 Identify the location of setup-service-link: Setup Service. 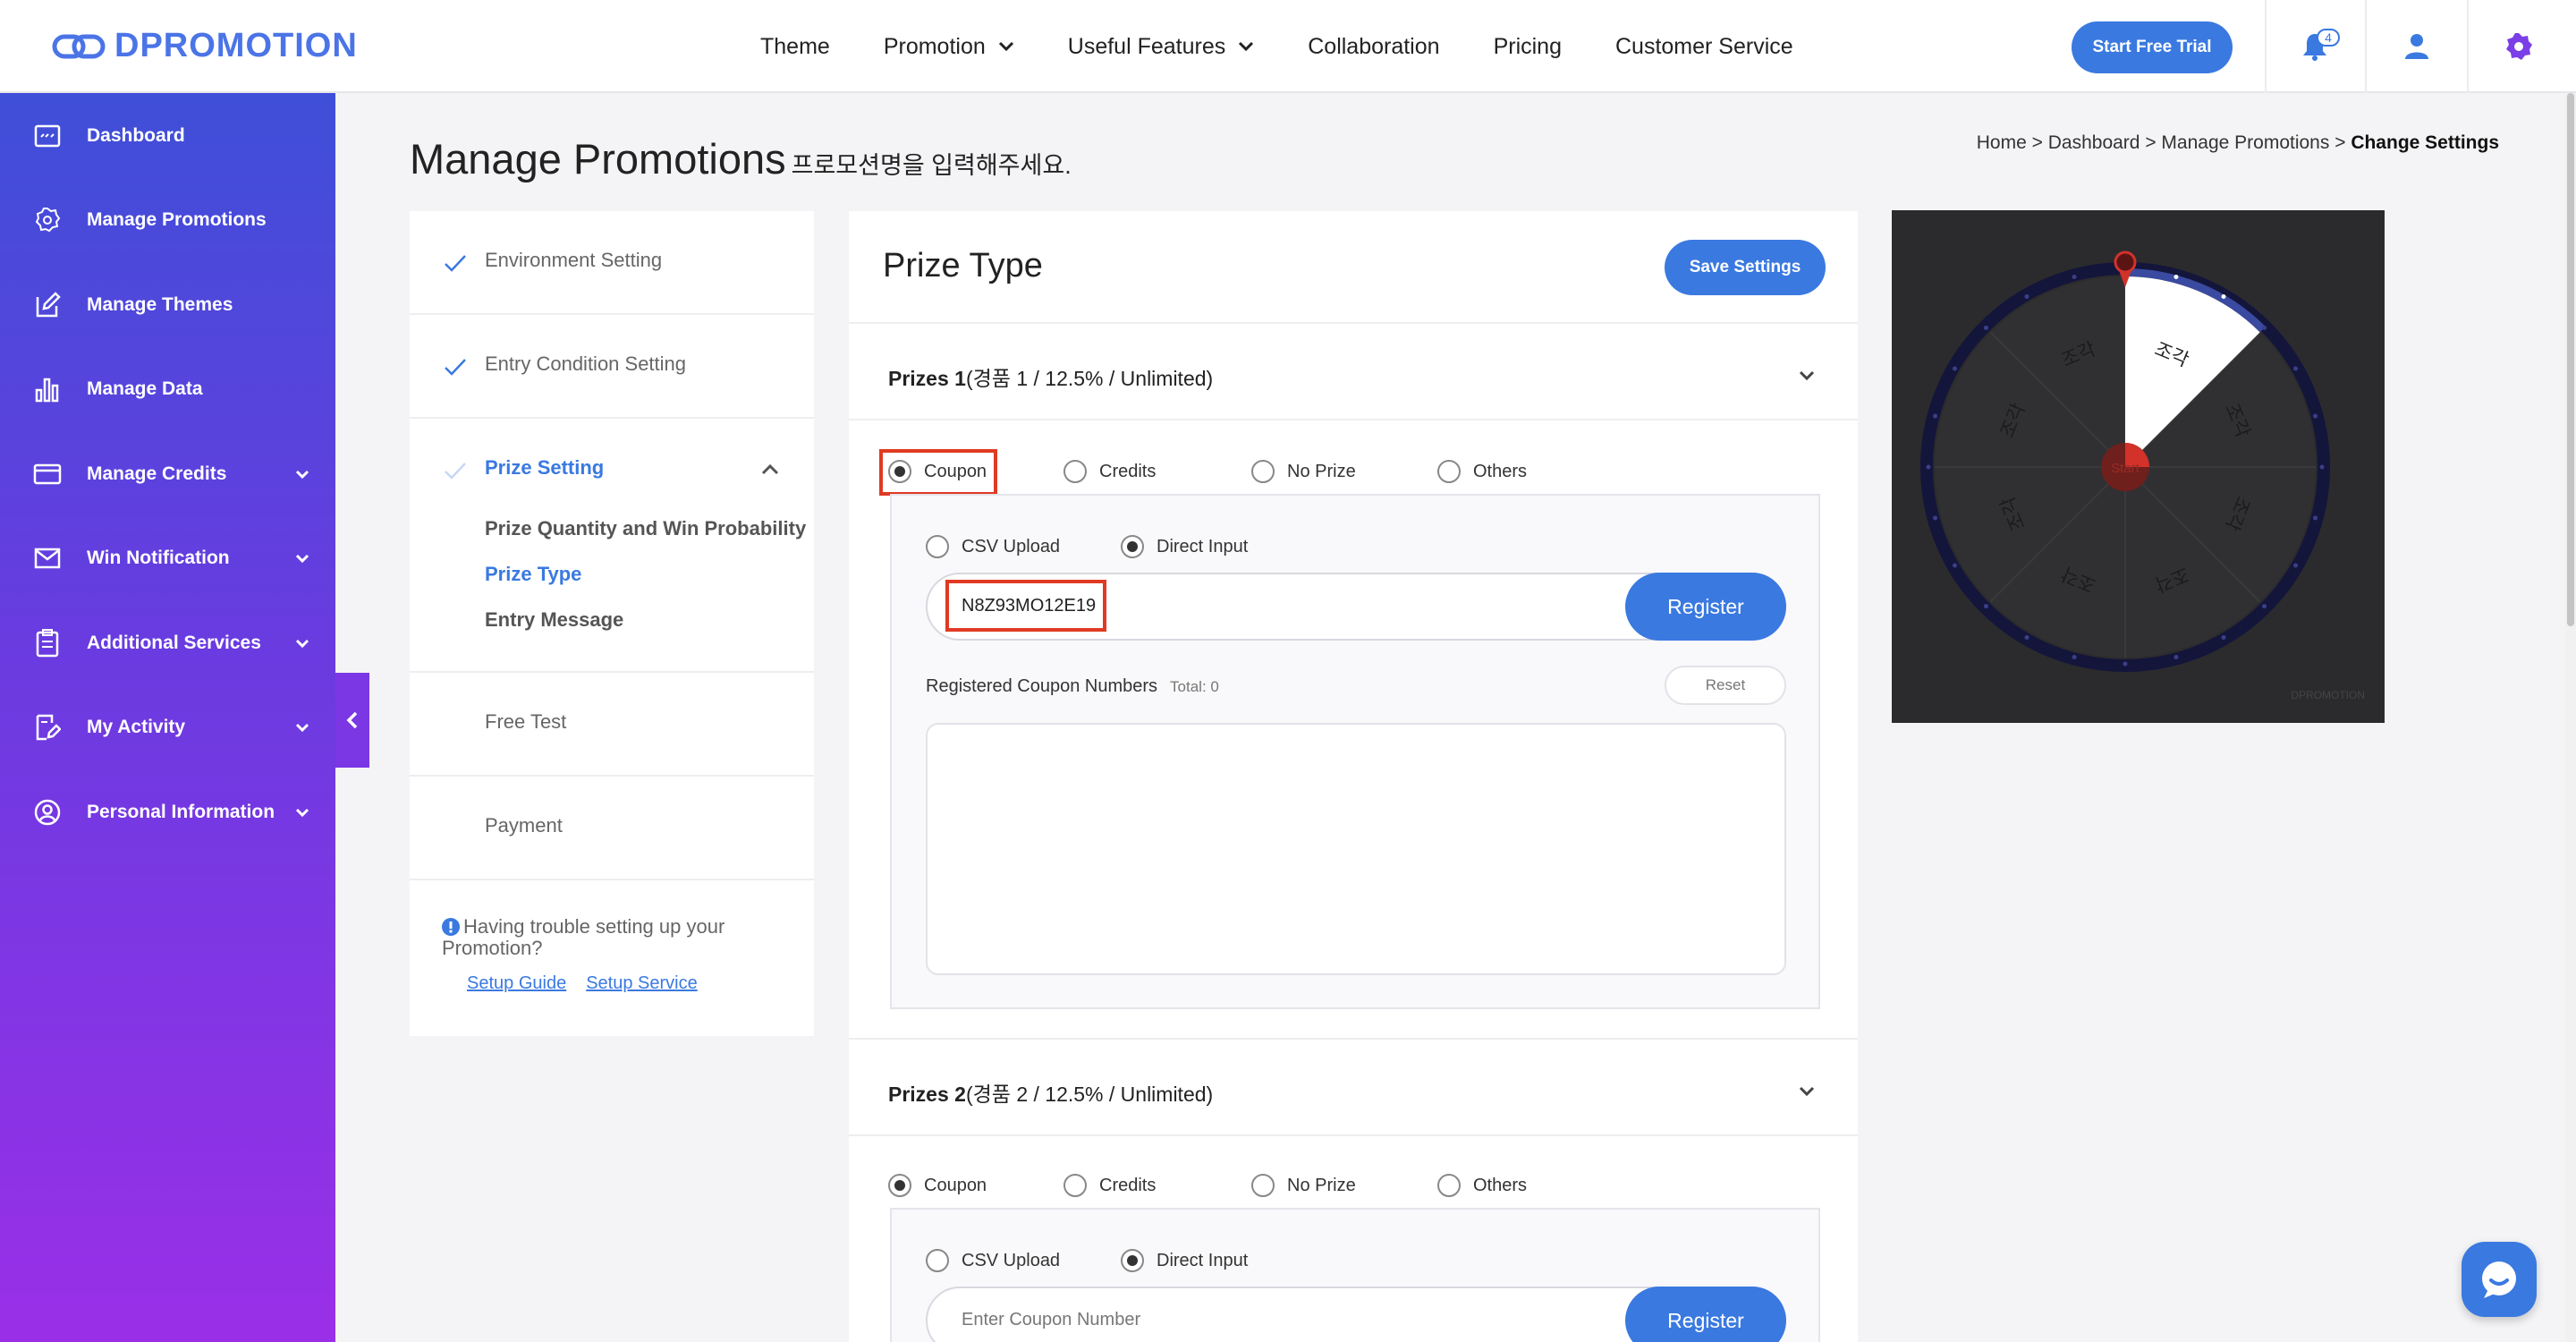
(642, 984).